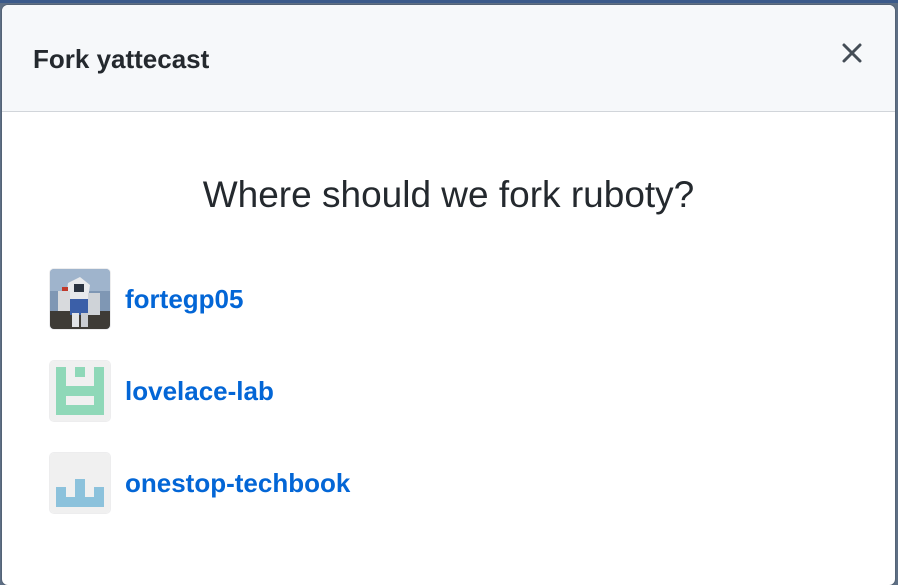  Describe the element at coordinates (448, 194) in the screenshot. I see `fork-question: Where should we fork ruboty?` at that location.